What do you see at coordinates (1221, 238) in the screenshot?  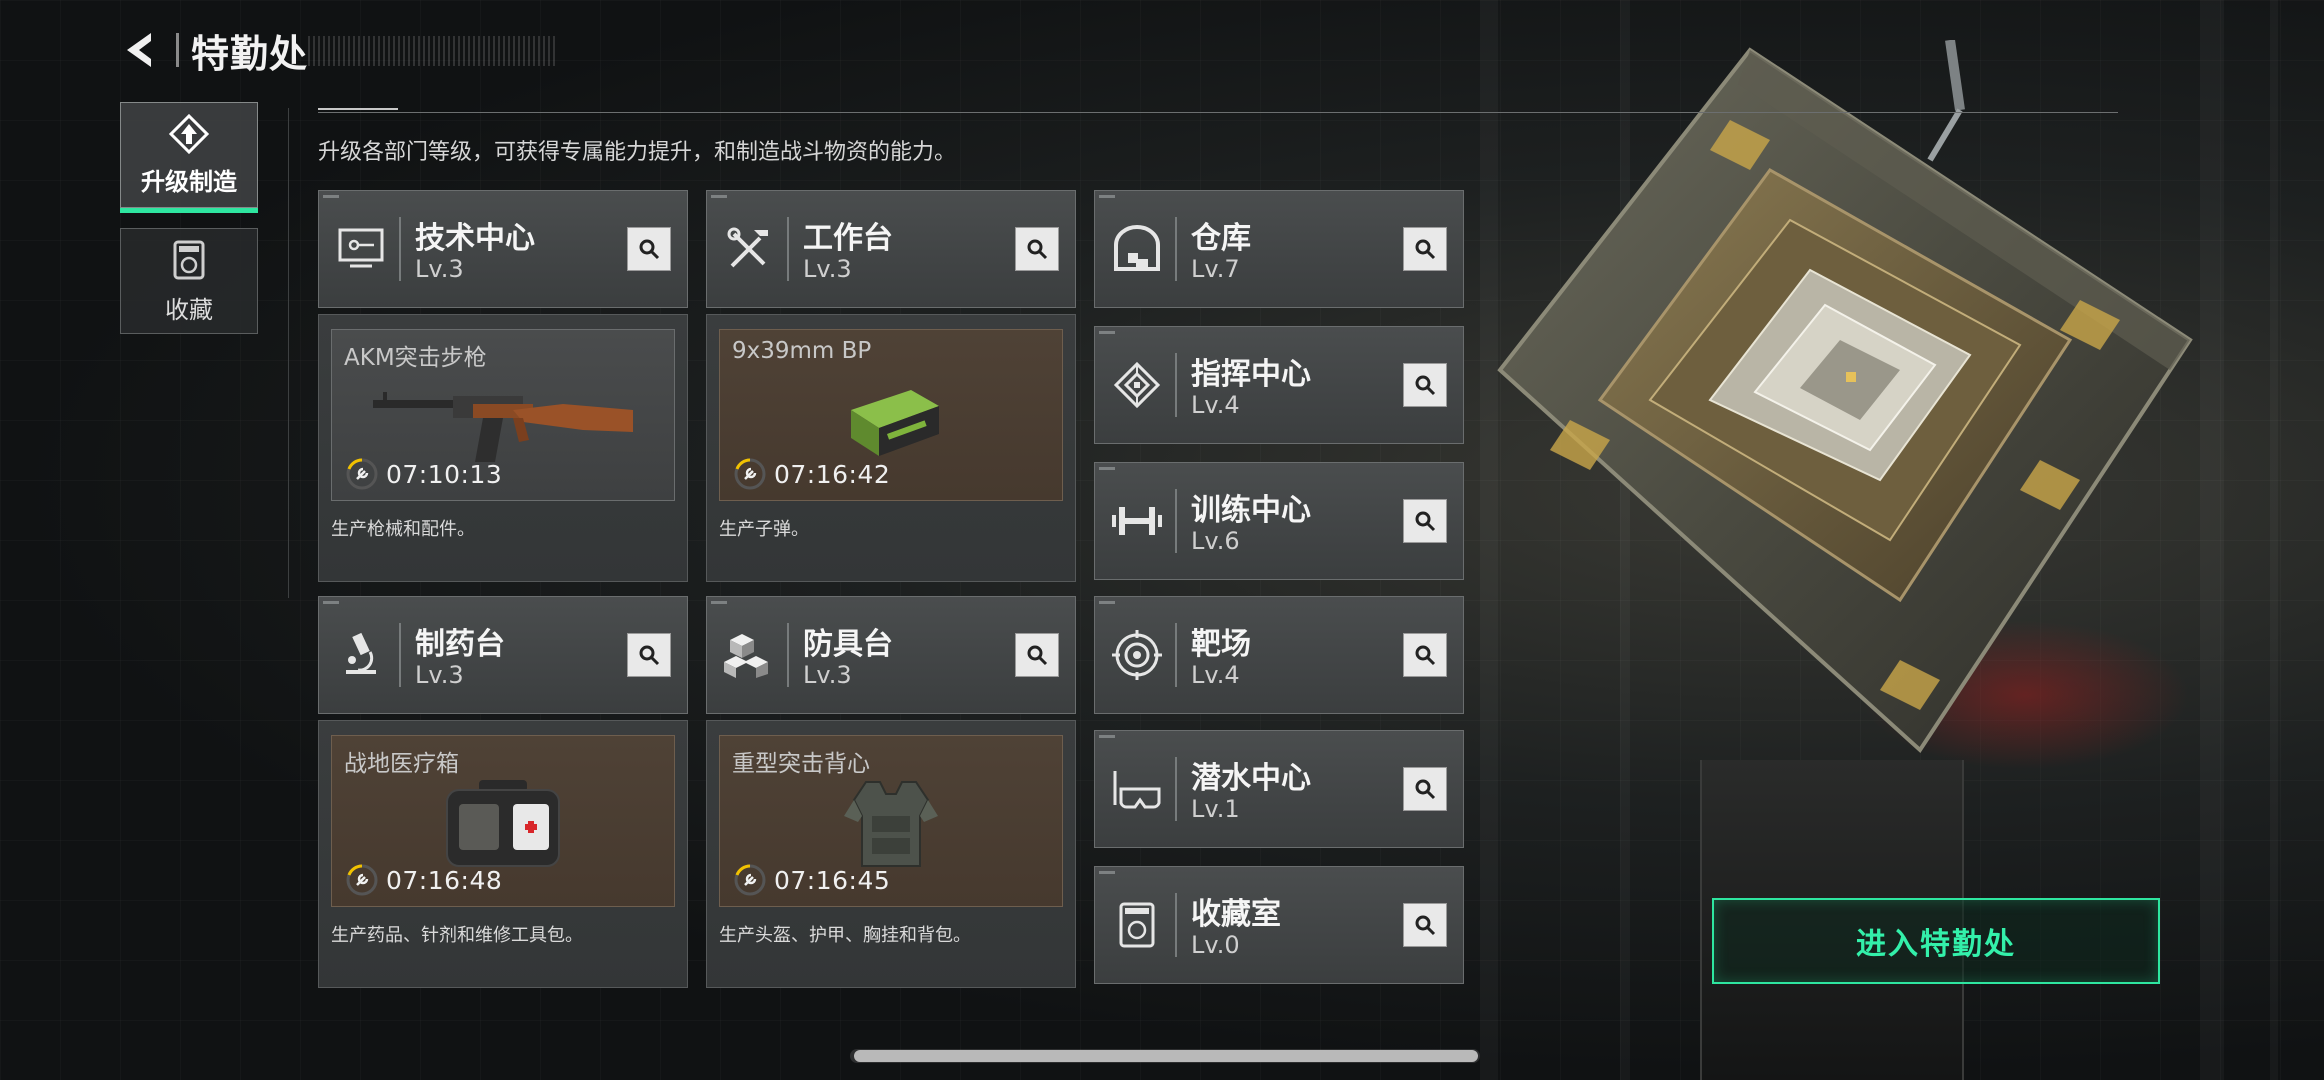 I see `facility-name: 仓库` at bounding box center [1221, 238].